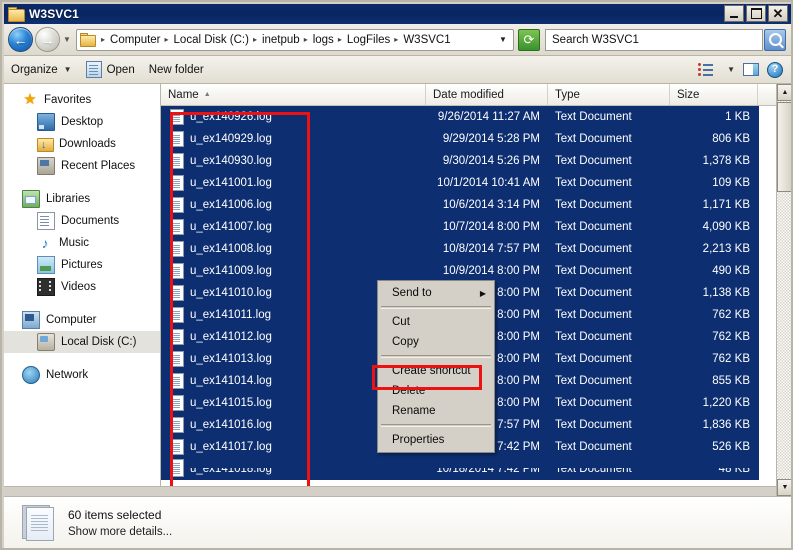 The width and height of the screenshot is (793, 550). What do you see at coordinates (436, 293) in the screenshot?
I see `context-menu-item-send-to: Send to ▶` at bounding box center [436, 293].